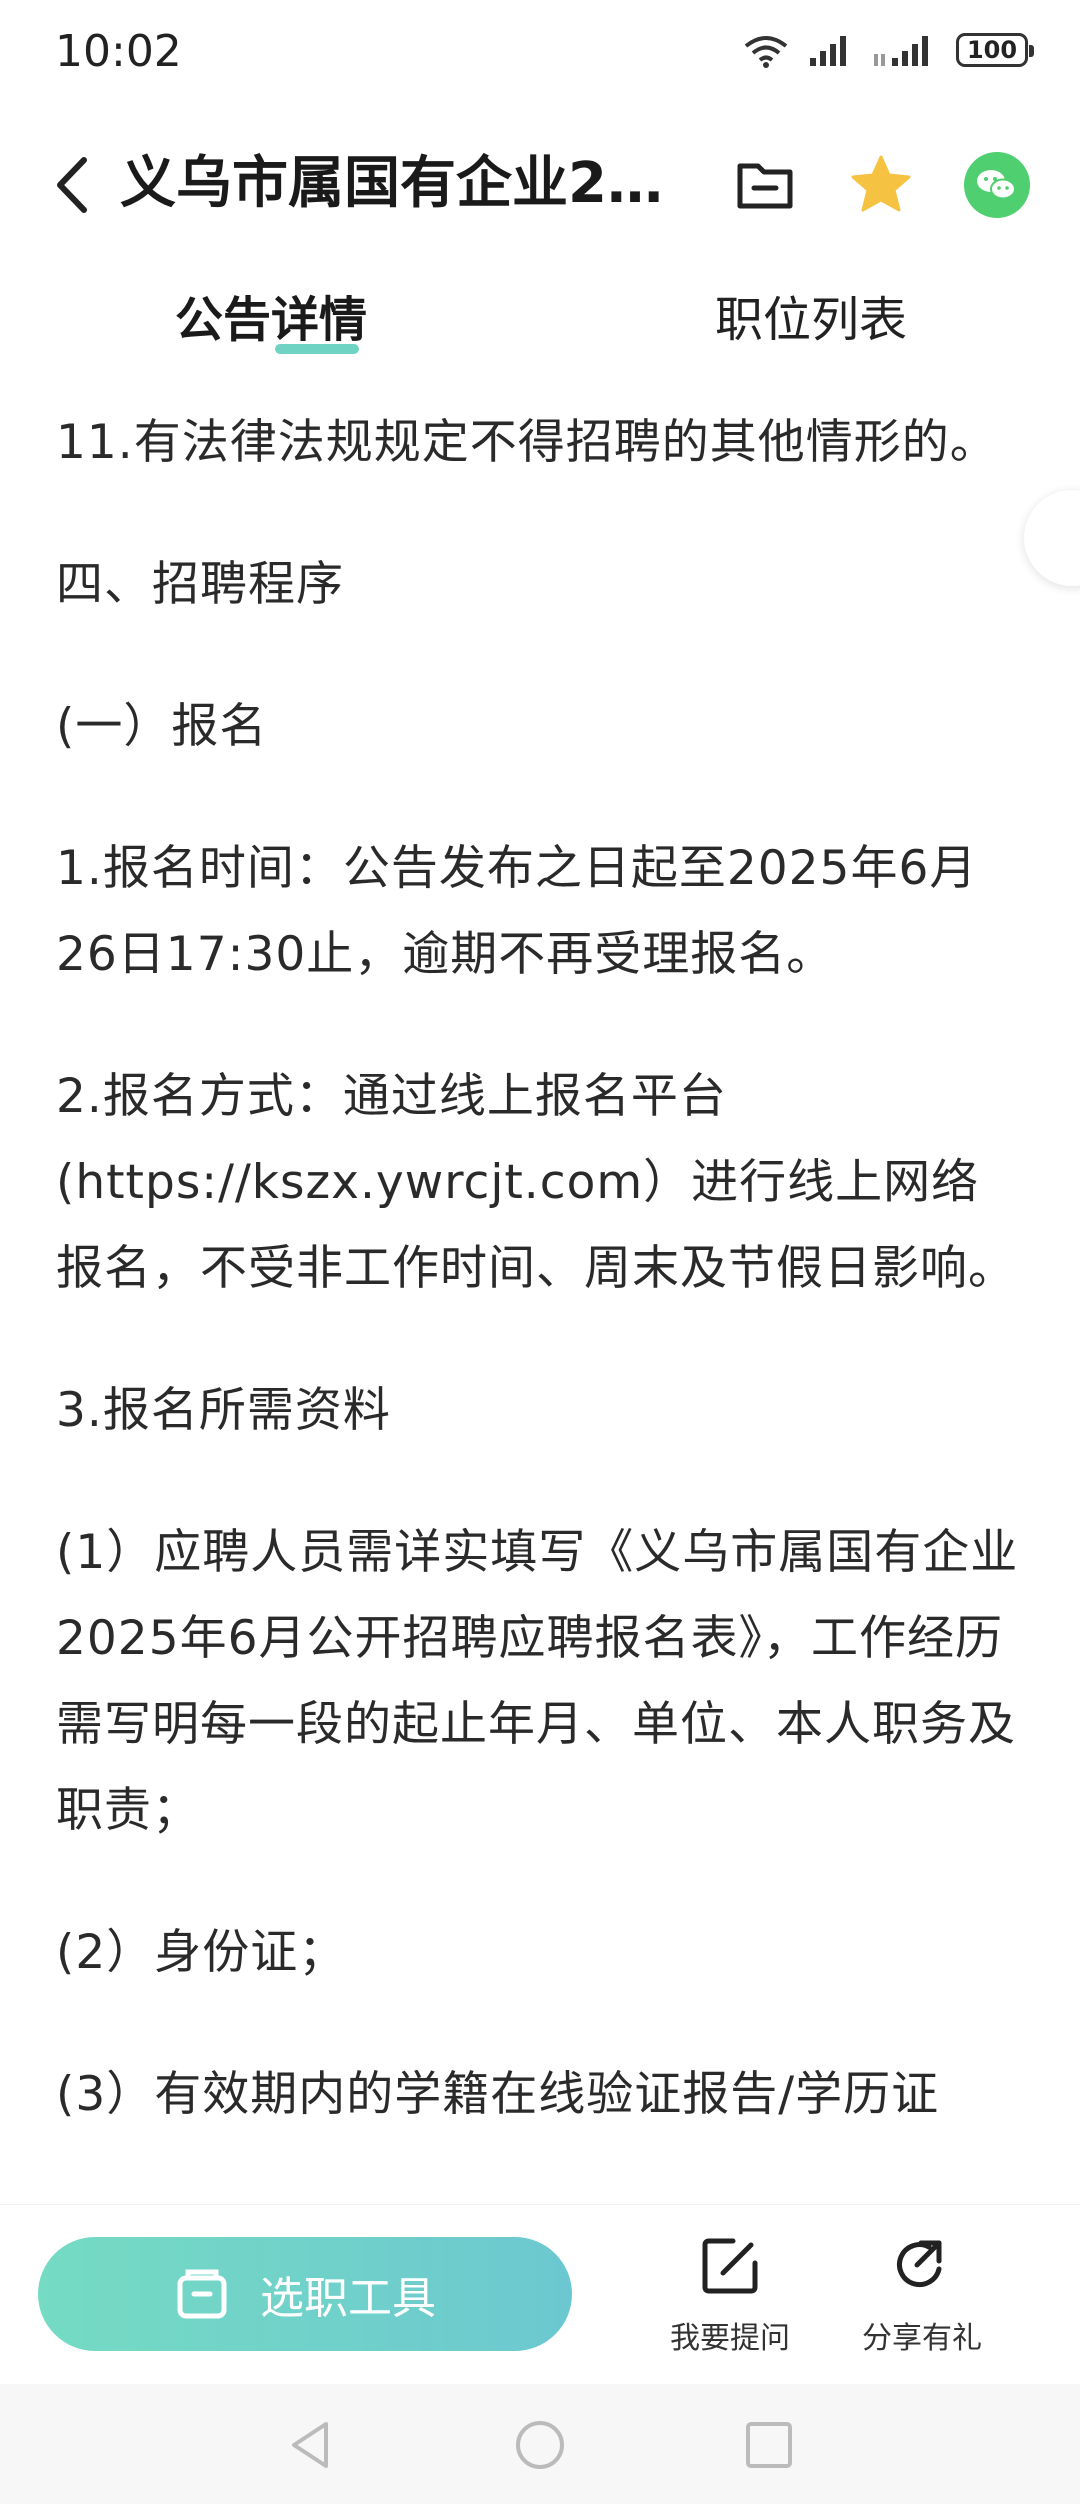 This screenshot has height=2504, width=1080. I want to click on wechat-icon, so click(997, 185).